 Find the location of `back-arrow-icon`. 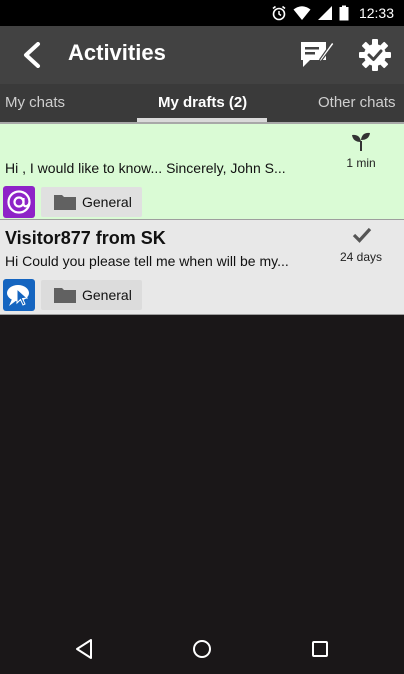

back-arrow-icon is located at coordinates (32, 55).